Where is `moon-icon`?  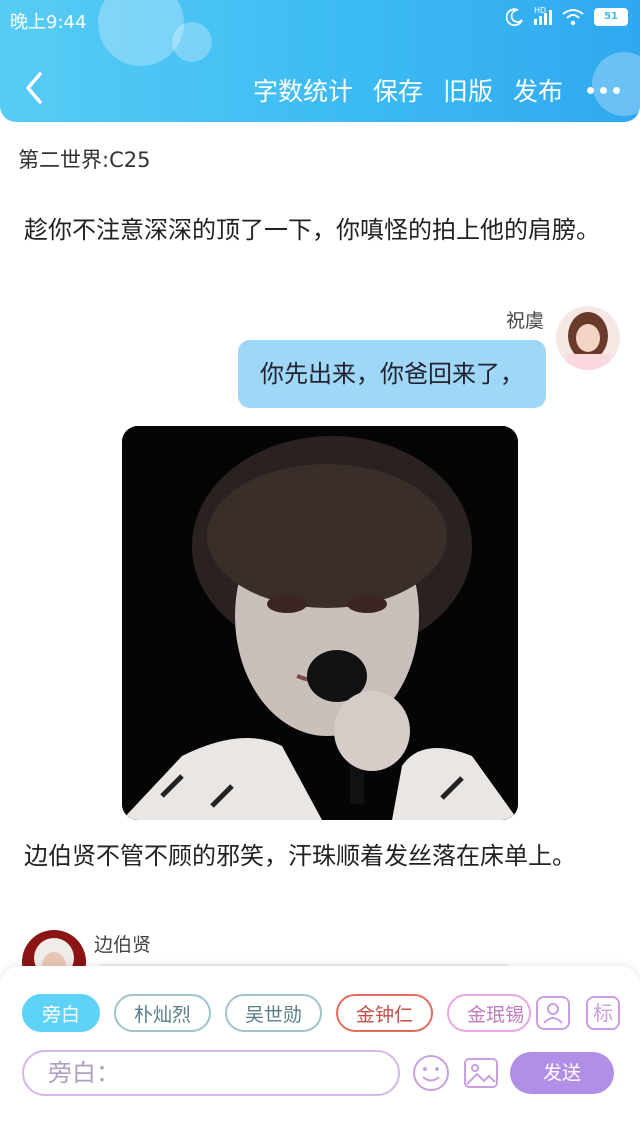 moon-icon is located at coordinates (514, 17).